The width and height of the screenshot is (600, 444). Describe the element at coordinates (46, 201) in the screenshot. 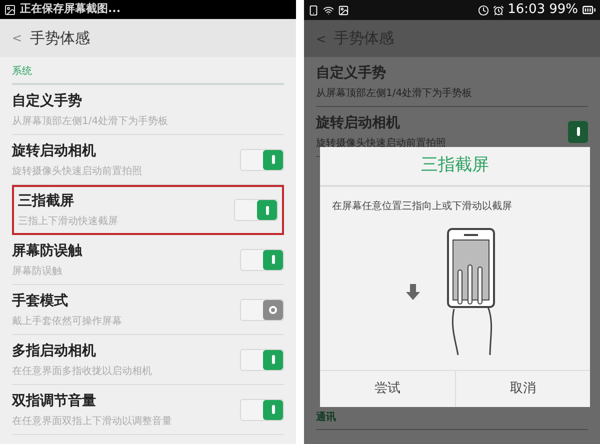

I see `item-title: 三指截屏` at that location.